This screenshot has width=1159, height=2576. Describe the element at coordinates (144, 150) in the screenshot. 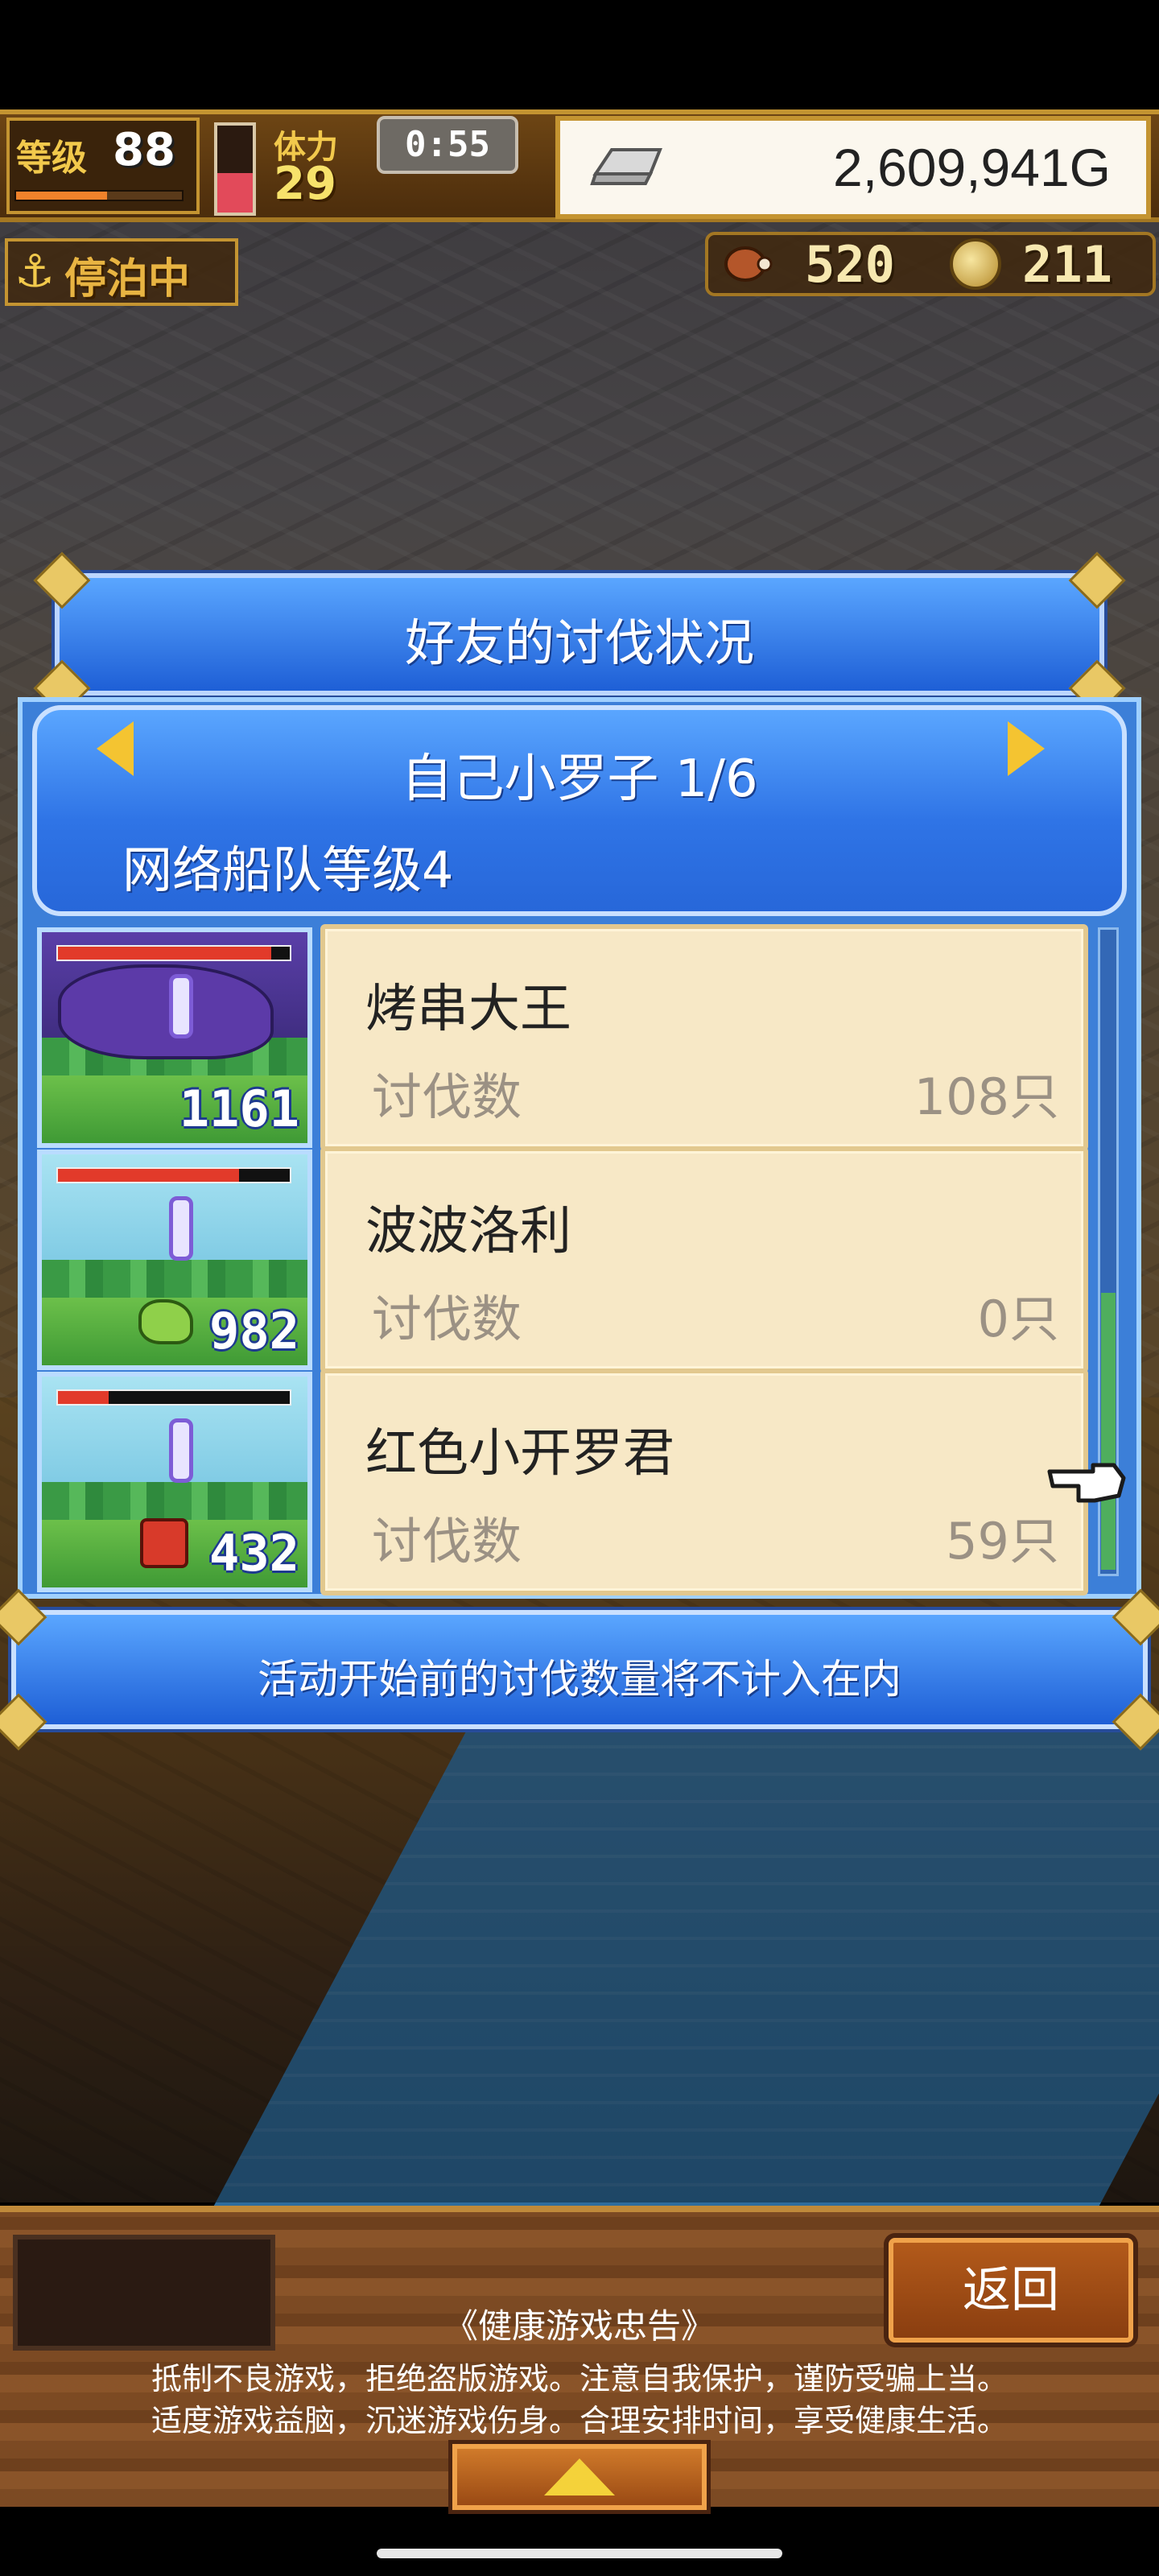

I see `level-value: 88` at that location.